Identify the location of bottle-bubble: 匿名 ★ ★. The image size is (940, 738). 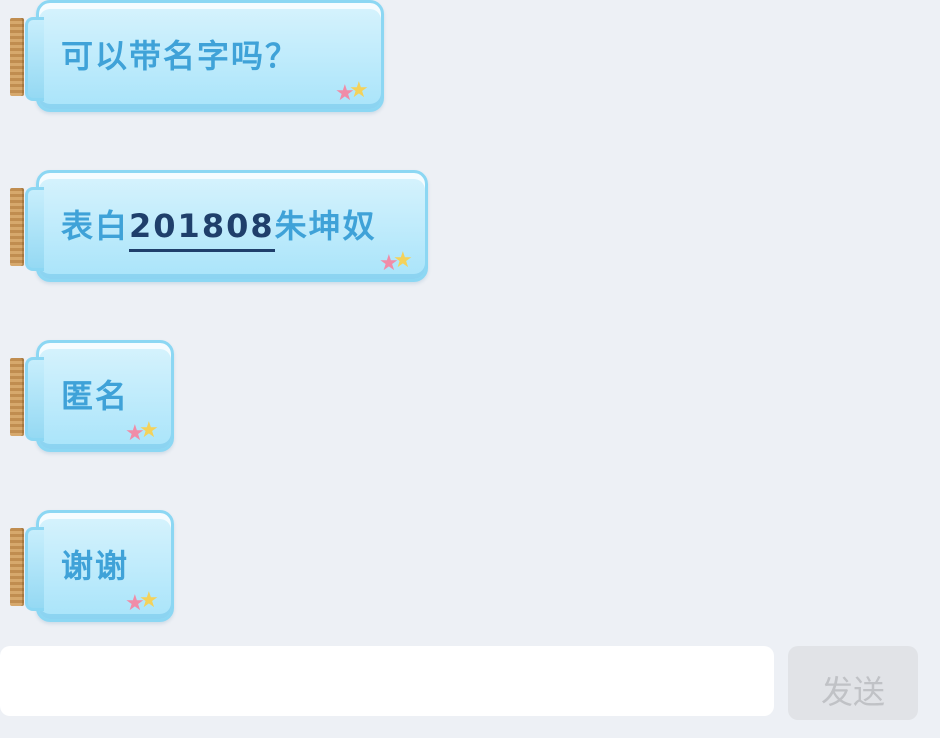
(99, 396).